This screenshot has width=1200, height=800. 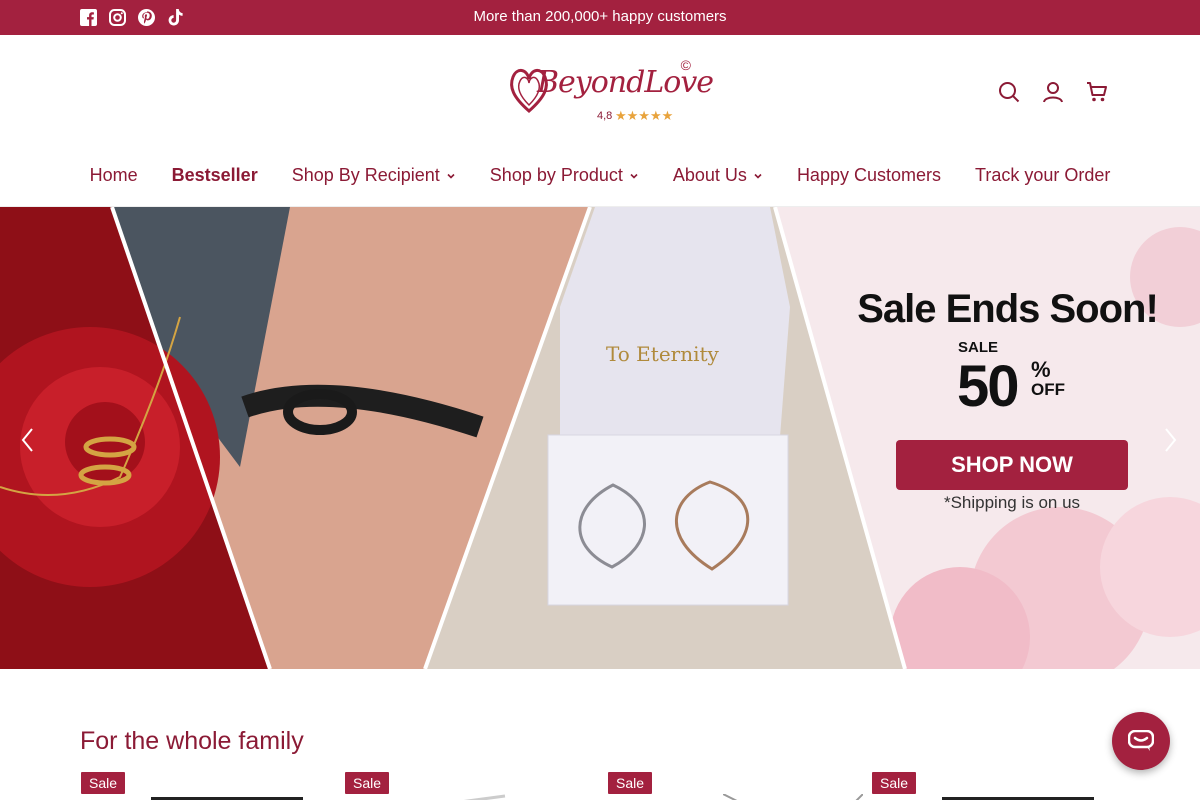 I want to click on account-icon, so click(x=1053, y=92).